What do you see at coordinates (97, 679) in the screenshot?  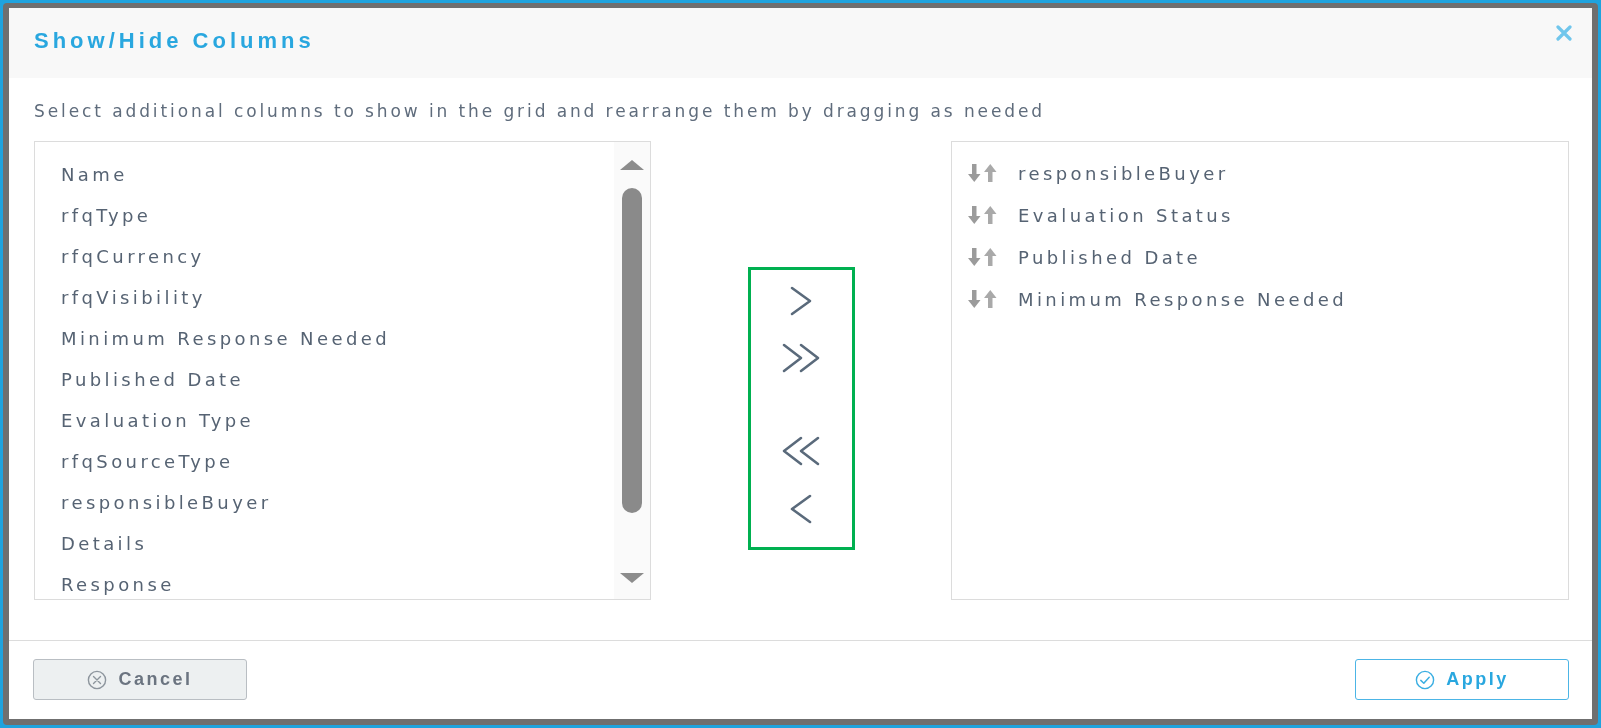 I see `circled-x-icon` at bounding box center [97, 679].